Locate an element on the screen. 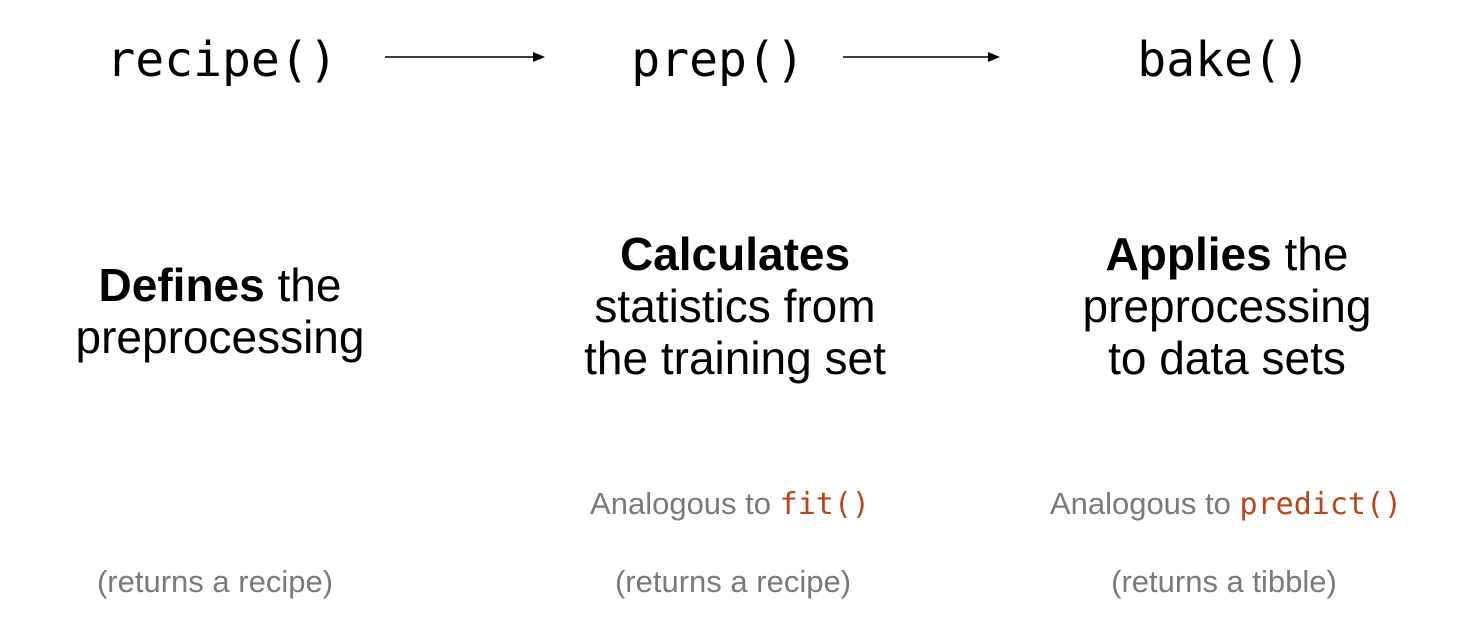  bake-analogous: Analogous to predict() is located at coordinates (1226, 504).